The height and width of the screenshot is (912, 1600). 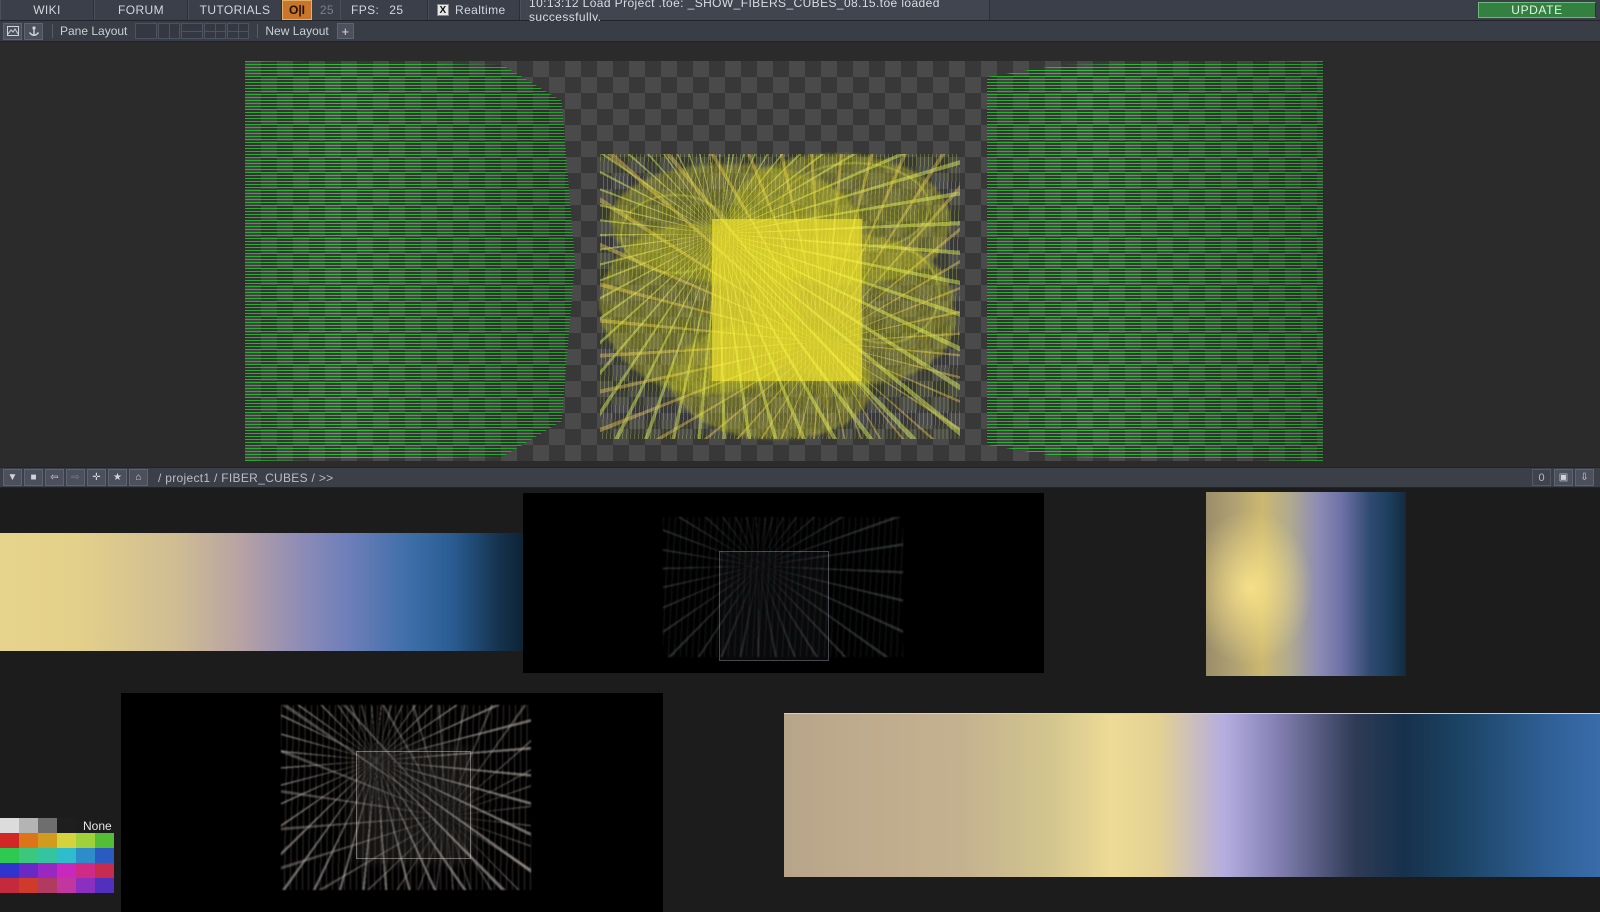 What do you see at coordinates (95, 825) in the screenshot?
I see `palette-none-label: None` at bounding box center [95, 825].